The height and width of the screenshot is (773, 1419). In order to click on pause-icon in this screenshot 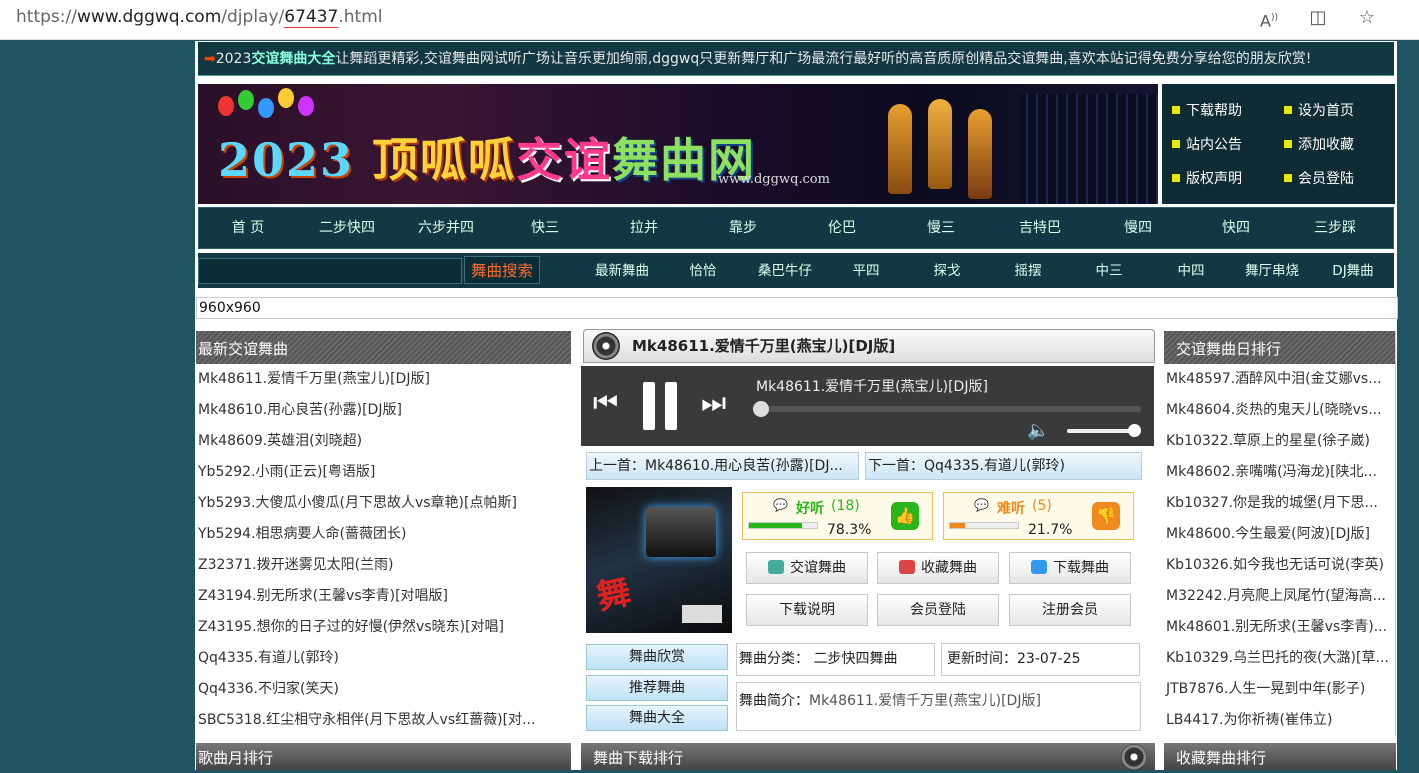, I will do `click(661, 406)`.